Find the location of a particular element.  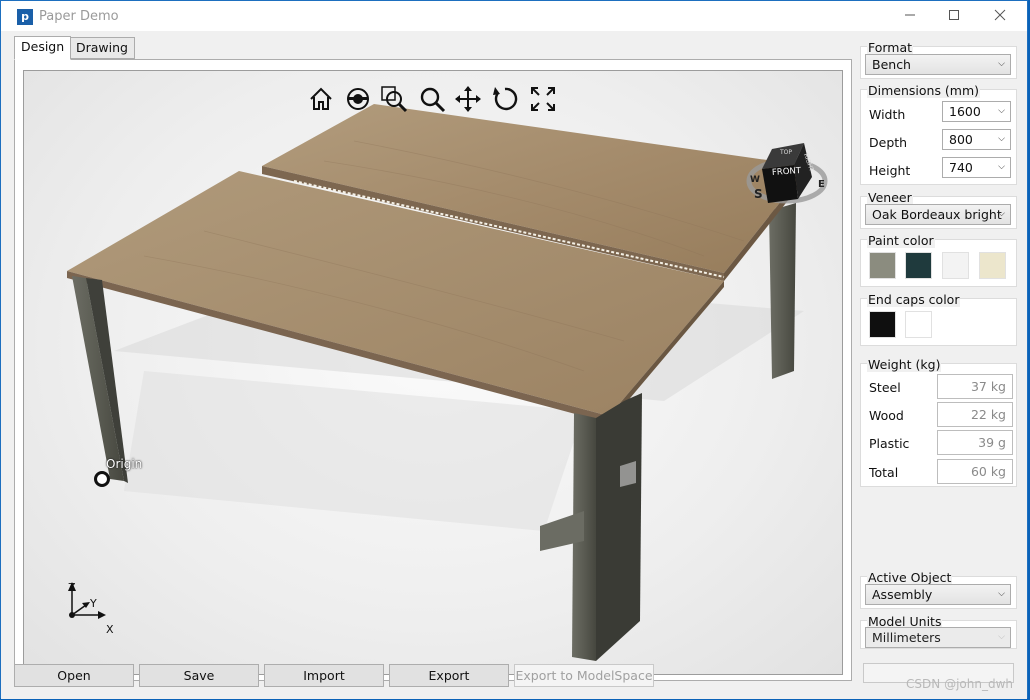

compass-west: W is located at coordinates (755, 180).